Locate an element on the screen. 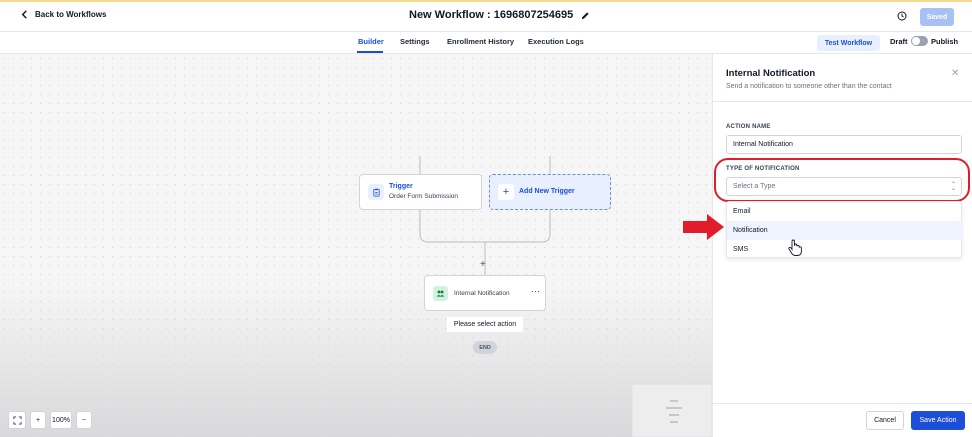 This screenshot has height=437, width=972. tab-execution-logs: Execution Logs is located at coordinates (556, 41).